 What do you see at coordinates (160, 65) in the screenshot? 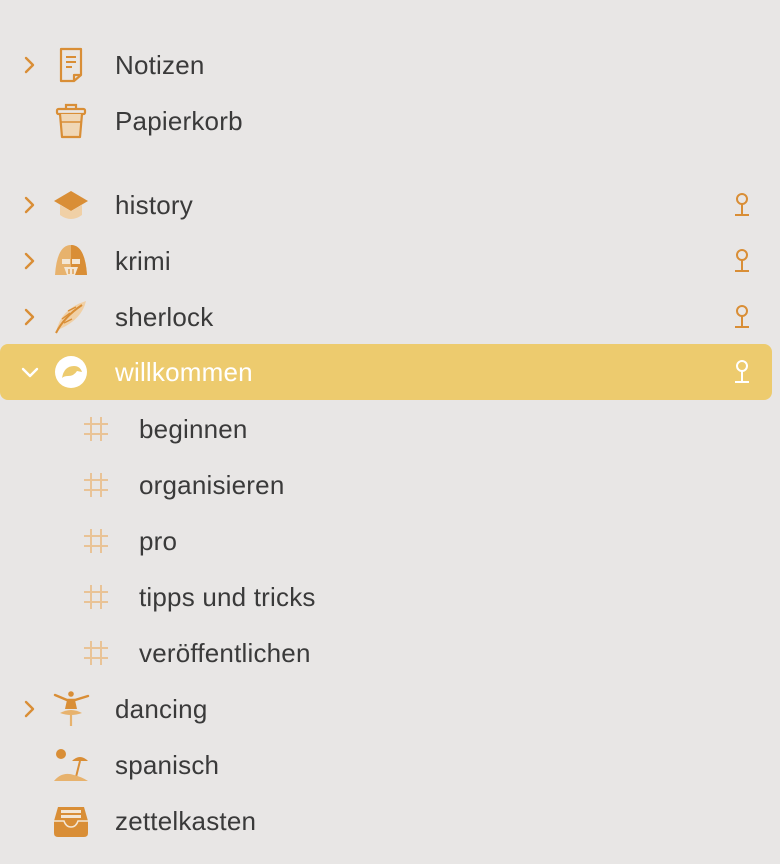
I see `sidebar-item-label: Notizen` at bounding box center [160, 65].